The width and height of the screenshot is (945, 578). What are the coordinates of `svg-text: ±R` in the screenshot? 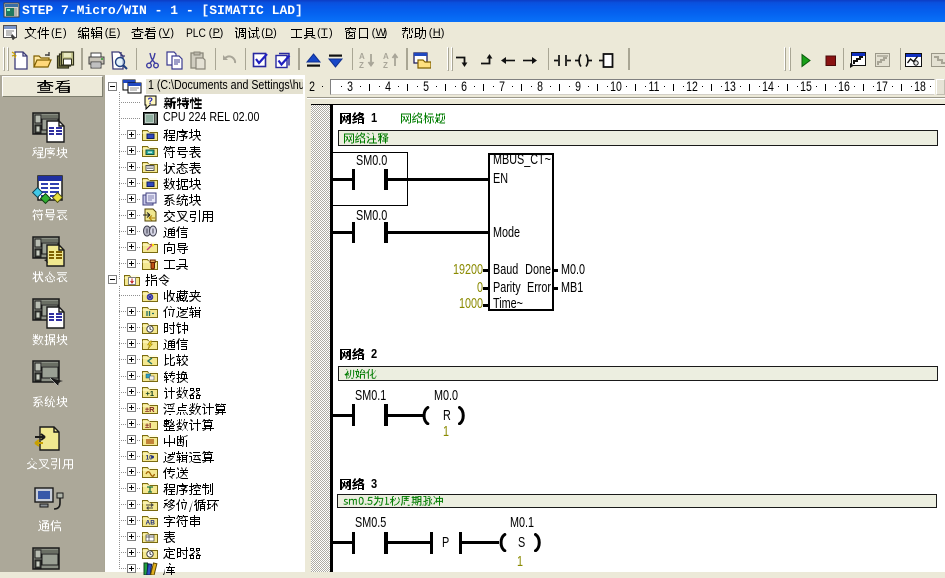 It's located at (150, 409).